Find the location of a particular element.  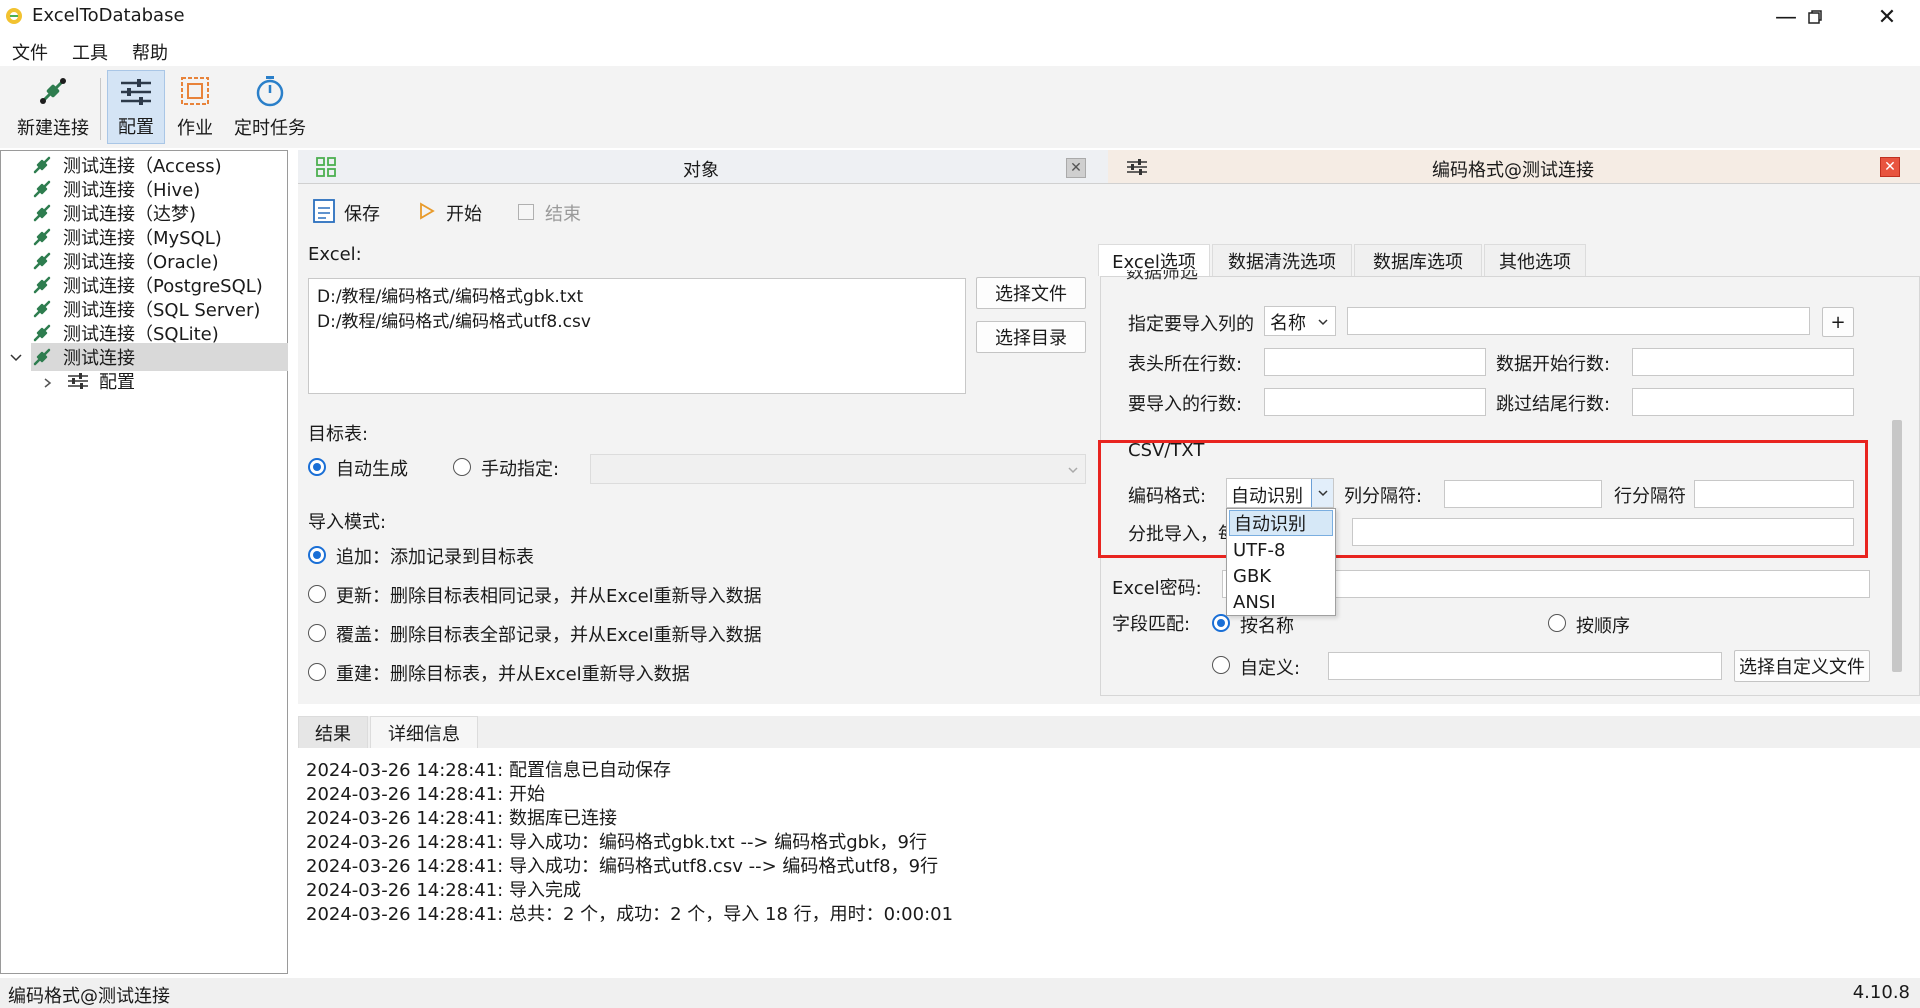

toolbar-divider is located at coordinates (100, 109).